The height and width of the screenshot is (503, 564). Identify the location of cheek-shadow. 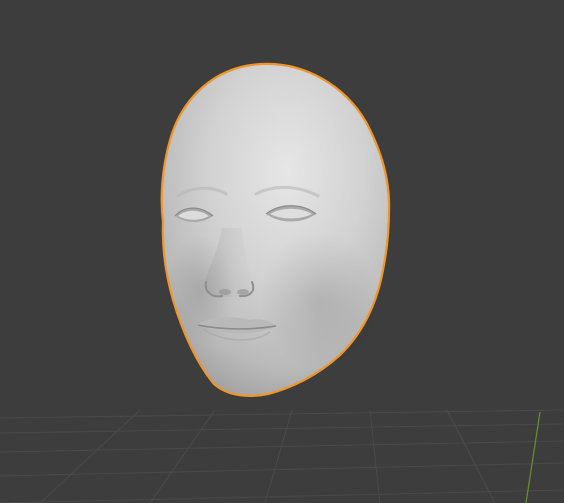
(320, 300).